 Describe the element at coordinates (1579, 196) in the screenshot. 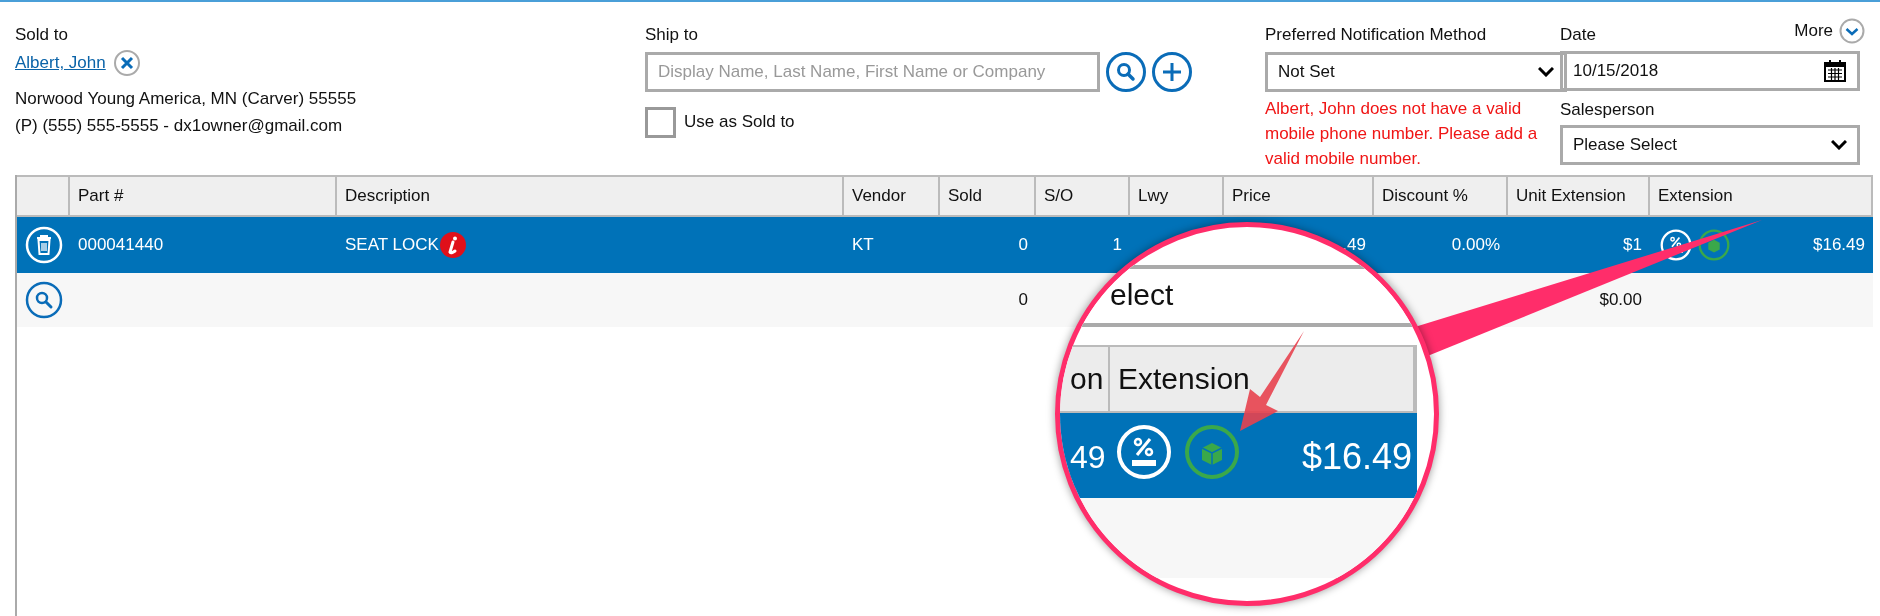

I see `column-header: Unit Extension` at that location.